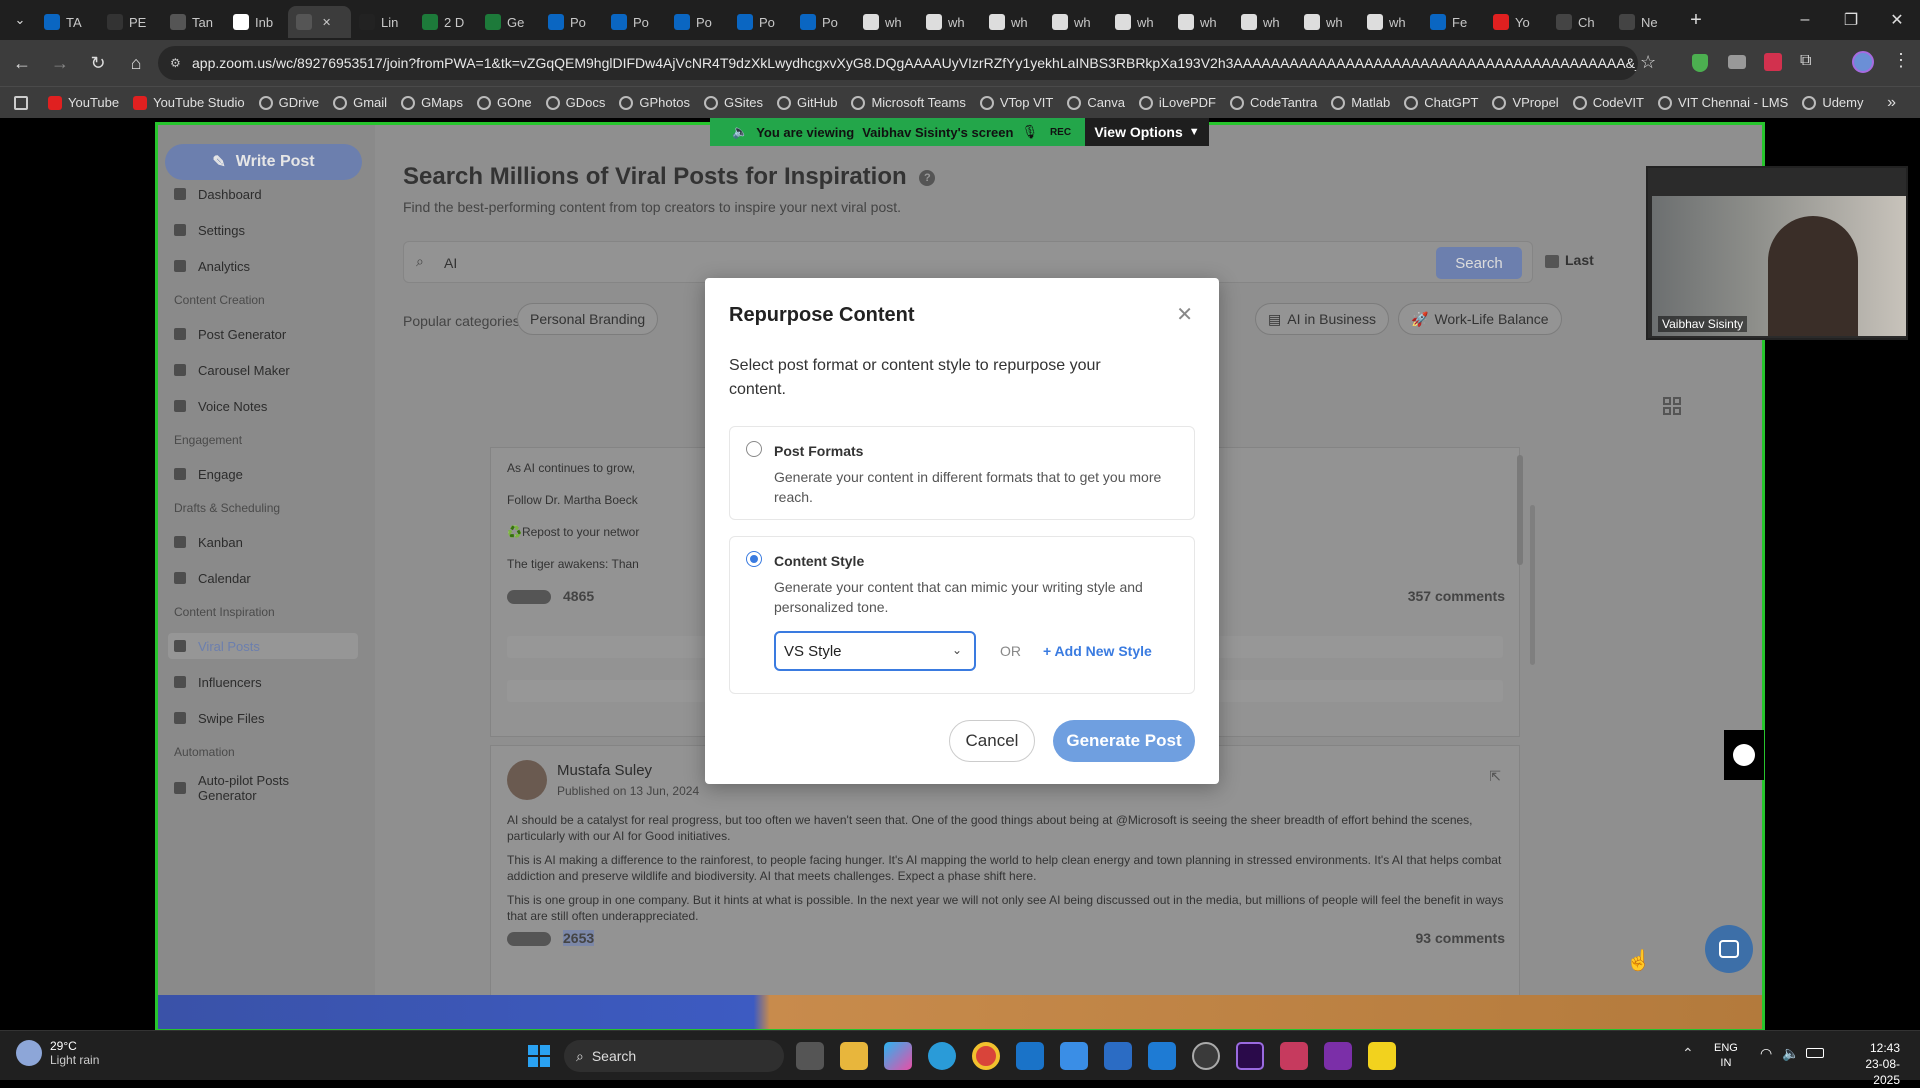 Image resolution: width=1920 pixels, height=1088 pixels. I want to click on forward-icon: →, so click(60, 63).